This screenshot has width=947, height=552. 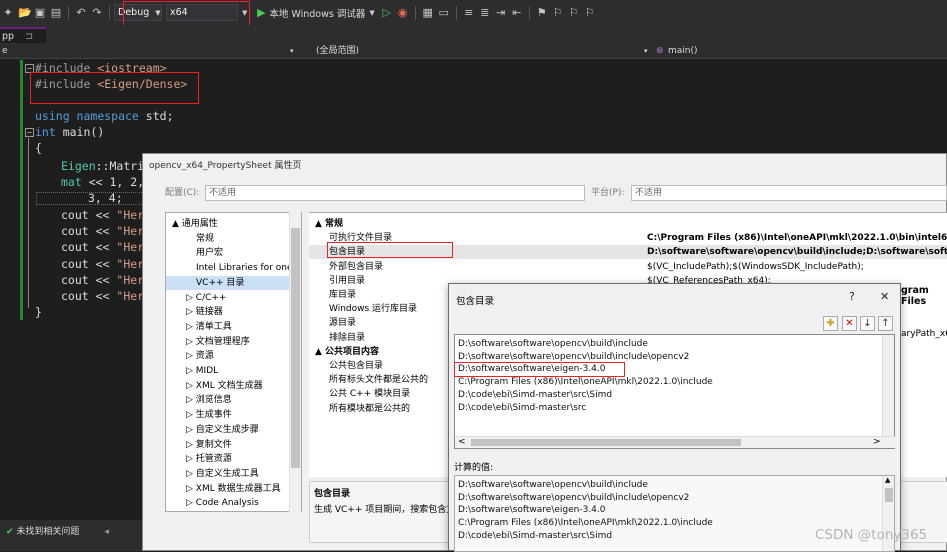 I want to click on redo-icon: ↷, so click(x=97, y=12).